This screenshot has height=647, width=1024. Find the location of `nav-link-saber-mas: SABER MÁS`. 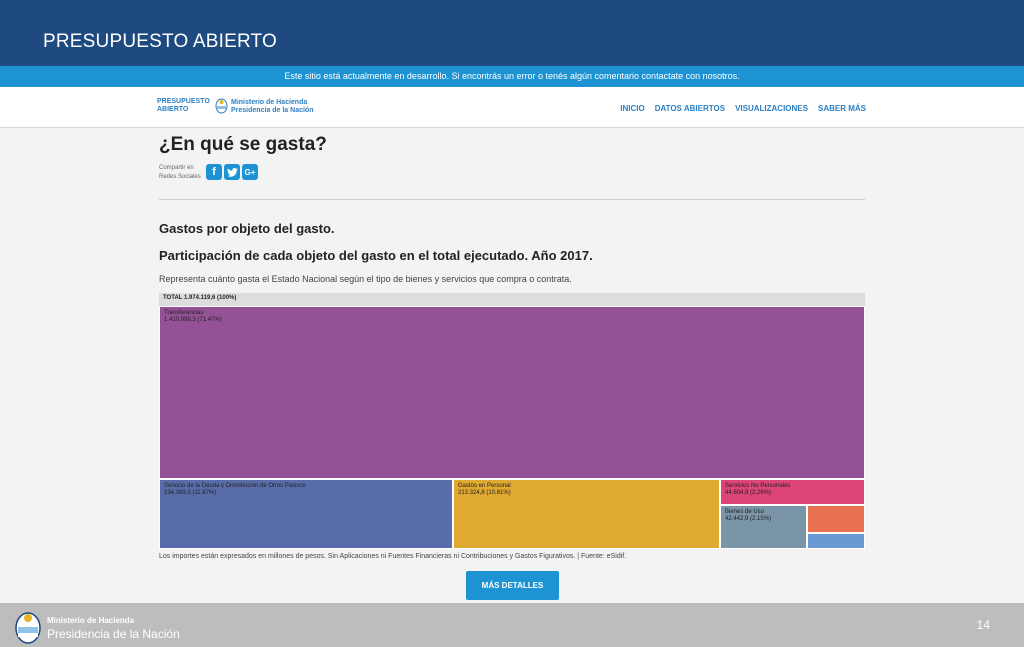

nav-link-saber-mas: SABER MÁS is located at coordinates (842, 108).